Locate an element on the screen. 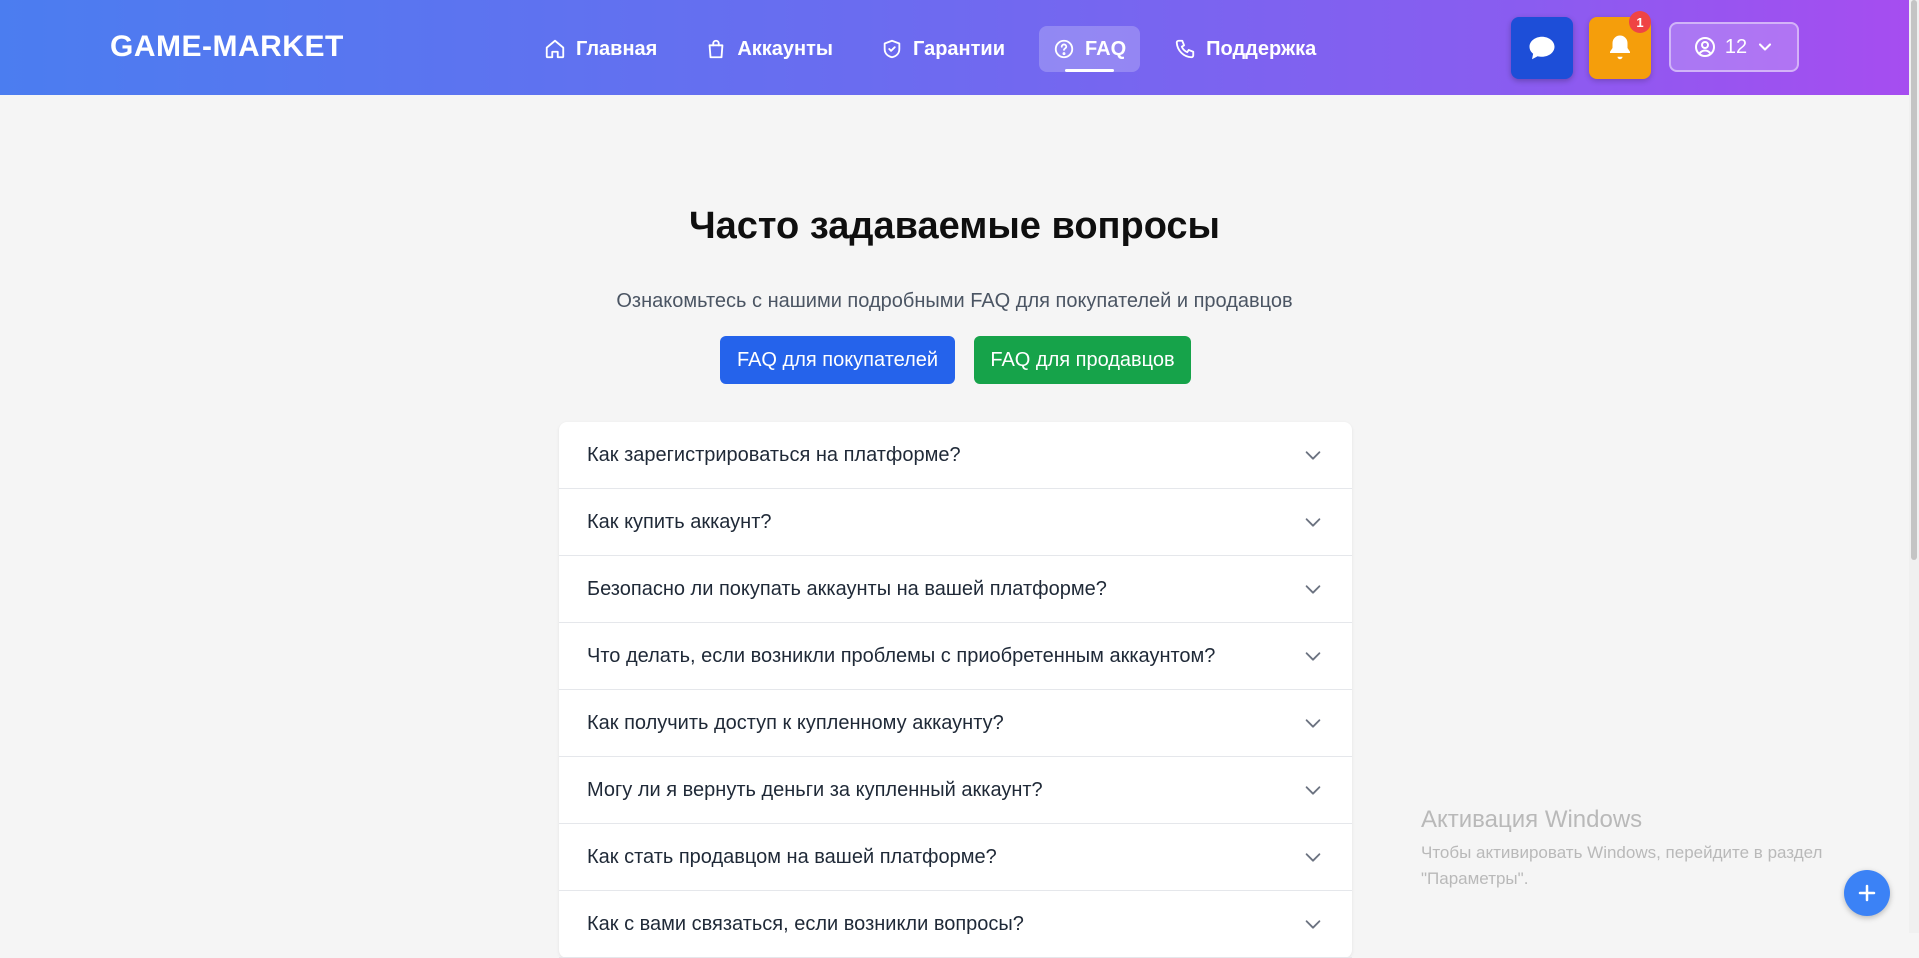  notifications-button: 1 is located at coordinates (1620, 45).